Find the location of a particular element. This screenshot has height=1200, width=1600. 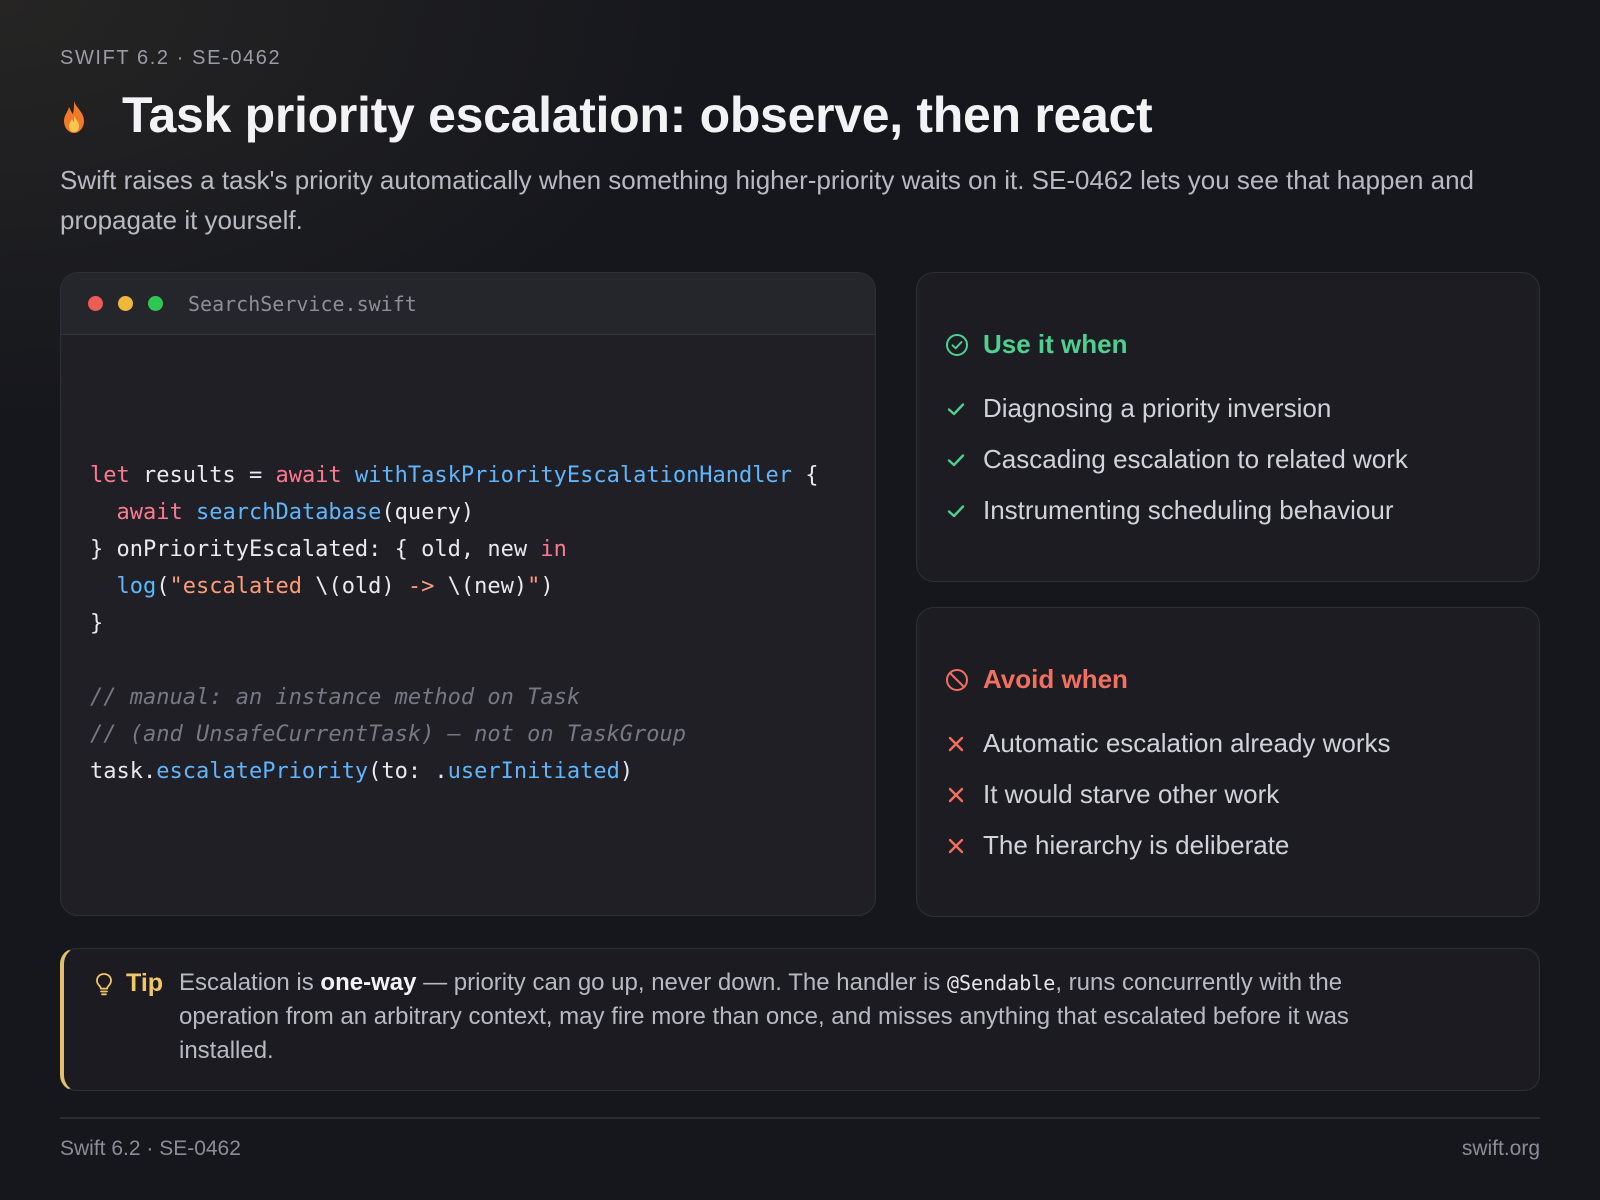

list-item: It would starve other work is located at coordinates (1168, 794).